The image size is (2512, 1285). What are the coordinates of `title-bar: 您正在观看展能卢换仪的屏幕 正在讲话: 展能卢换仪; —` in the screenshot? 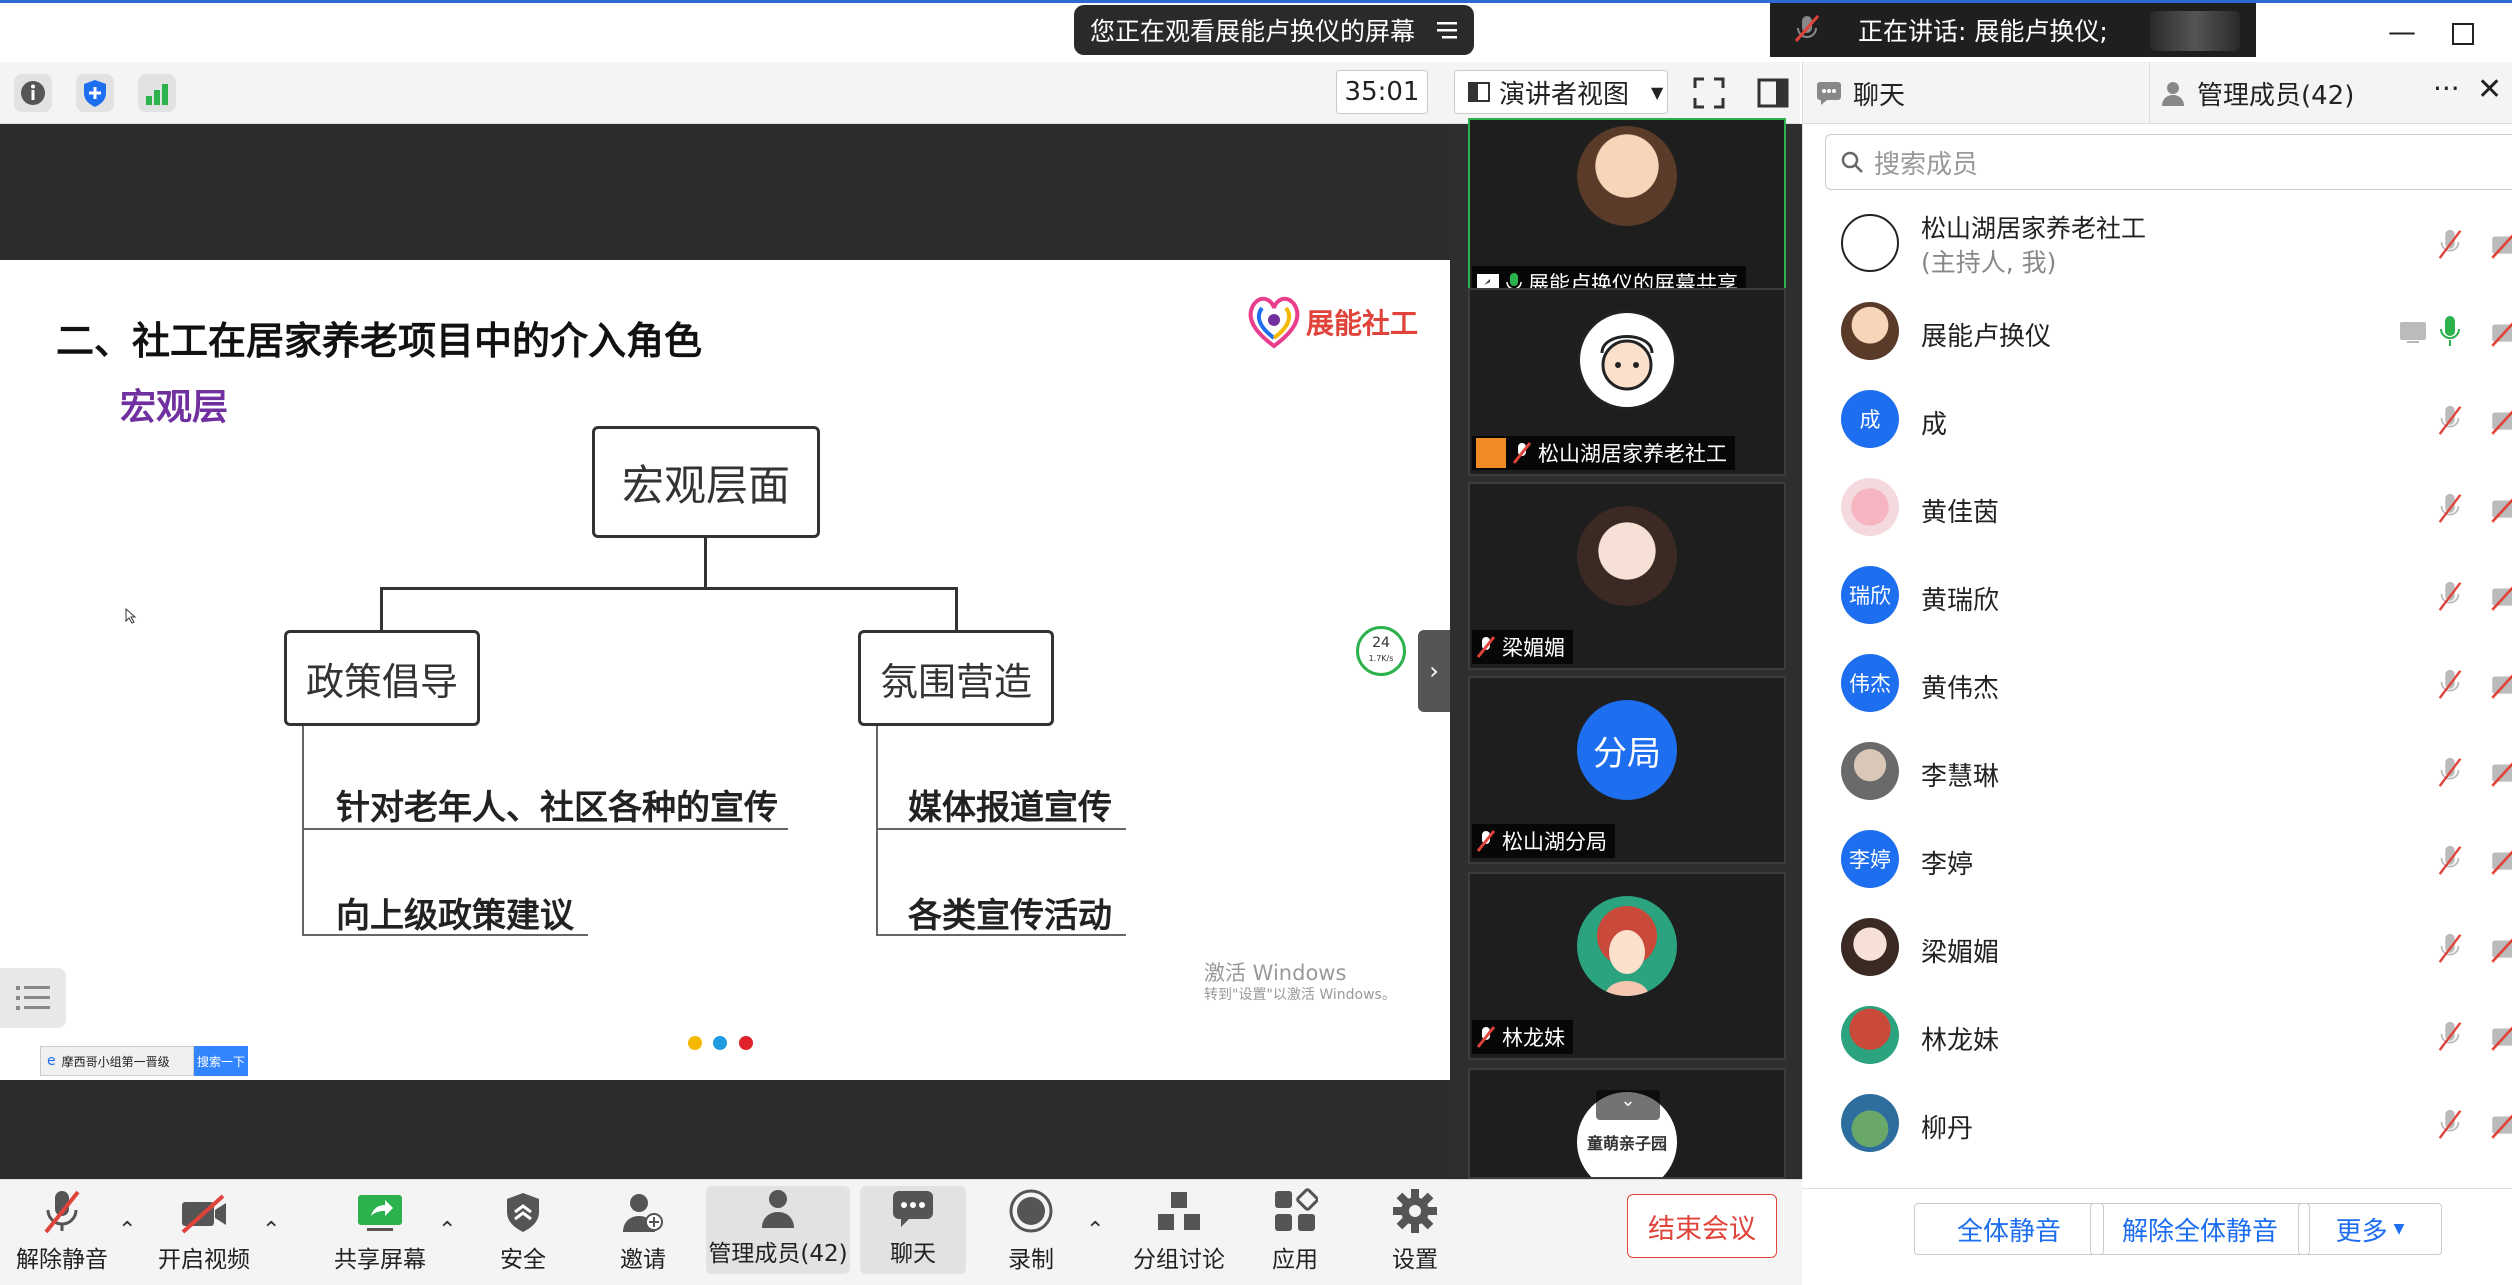 It's located at (1256, 31).